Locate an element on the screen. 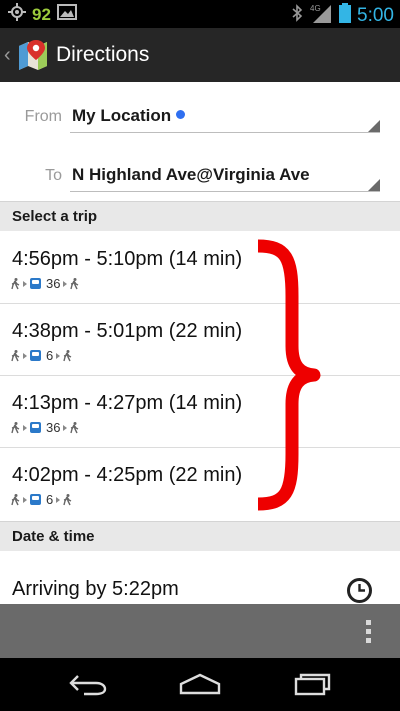  notification-count: 92 is located at coordinates (41, 14).